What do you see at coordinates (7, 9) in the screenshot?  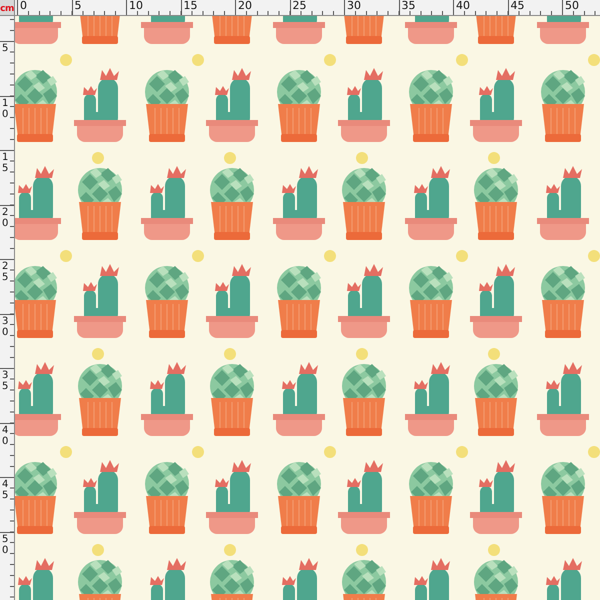 I see `unit-label: cm` at bounding box center [7, 9].